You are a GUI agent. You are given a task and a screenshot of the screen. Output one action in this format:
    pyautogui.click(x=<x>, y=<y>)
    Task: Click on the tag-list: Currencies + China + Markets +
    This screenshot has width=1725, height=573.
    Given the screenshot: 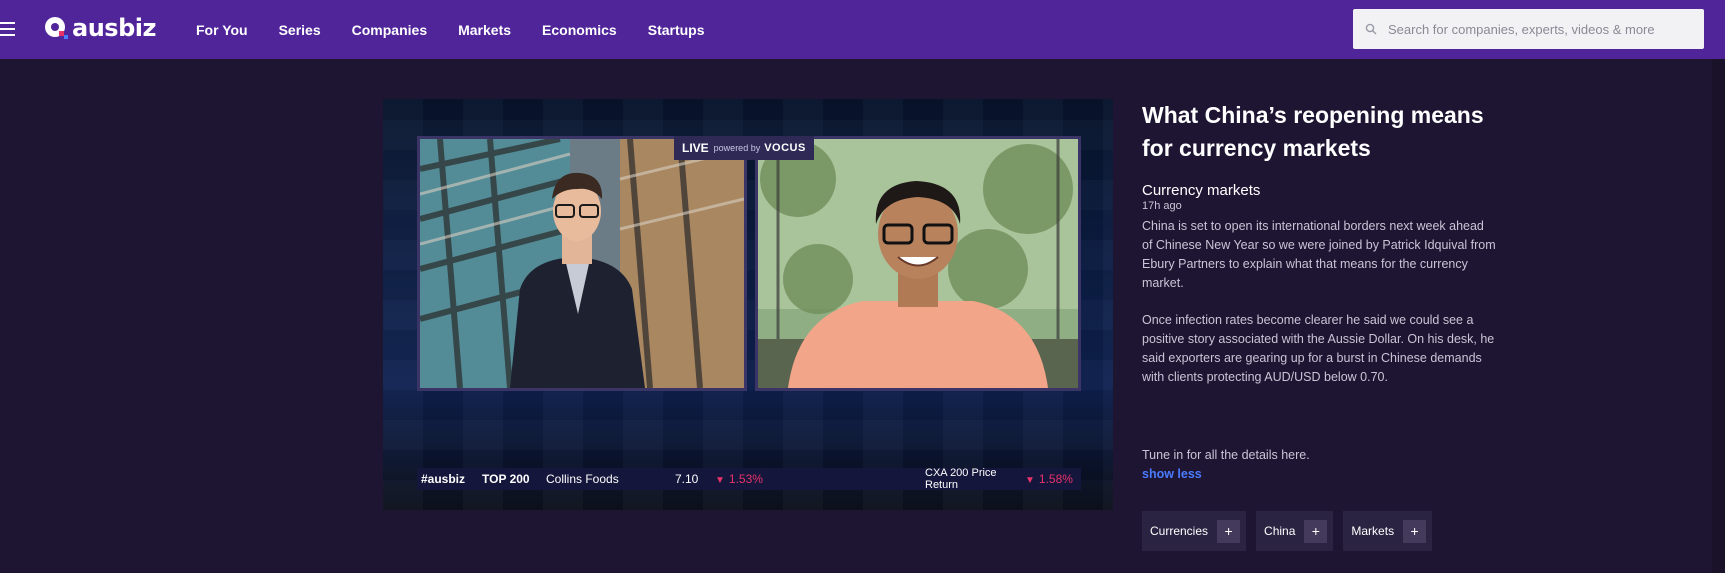 What is the action you would take?
    pyautogui.click(x=1292, y=531)
    